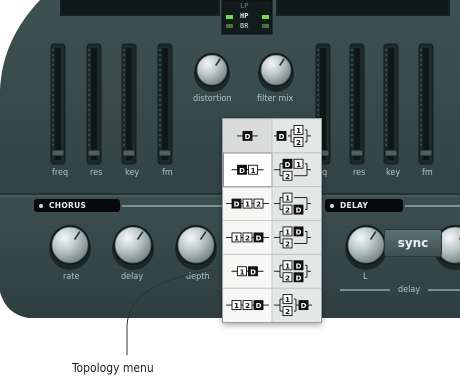 This screenshot has height=382, width=460. I want to click on label-filter-mix: filter mix, so click(275, 99).